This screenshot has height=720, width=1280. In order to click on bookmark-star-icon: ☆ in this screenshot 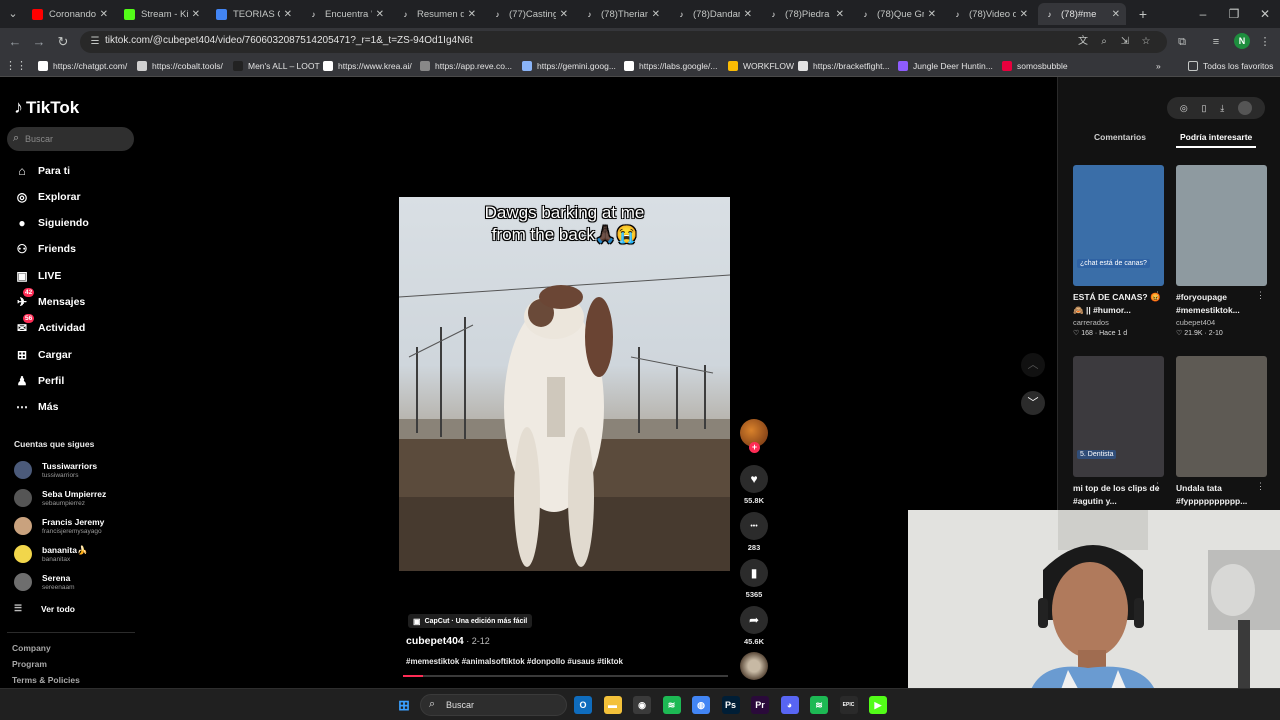, I will do `click(1146, 42)`.